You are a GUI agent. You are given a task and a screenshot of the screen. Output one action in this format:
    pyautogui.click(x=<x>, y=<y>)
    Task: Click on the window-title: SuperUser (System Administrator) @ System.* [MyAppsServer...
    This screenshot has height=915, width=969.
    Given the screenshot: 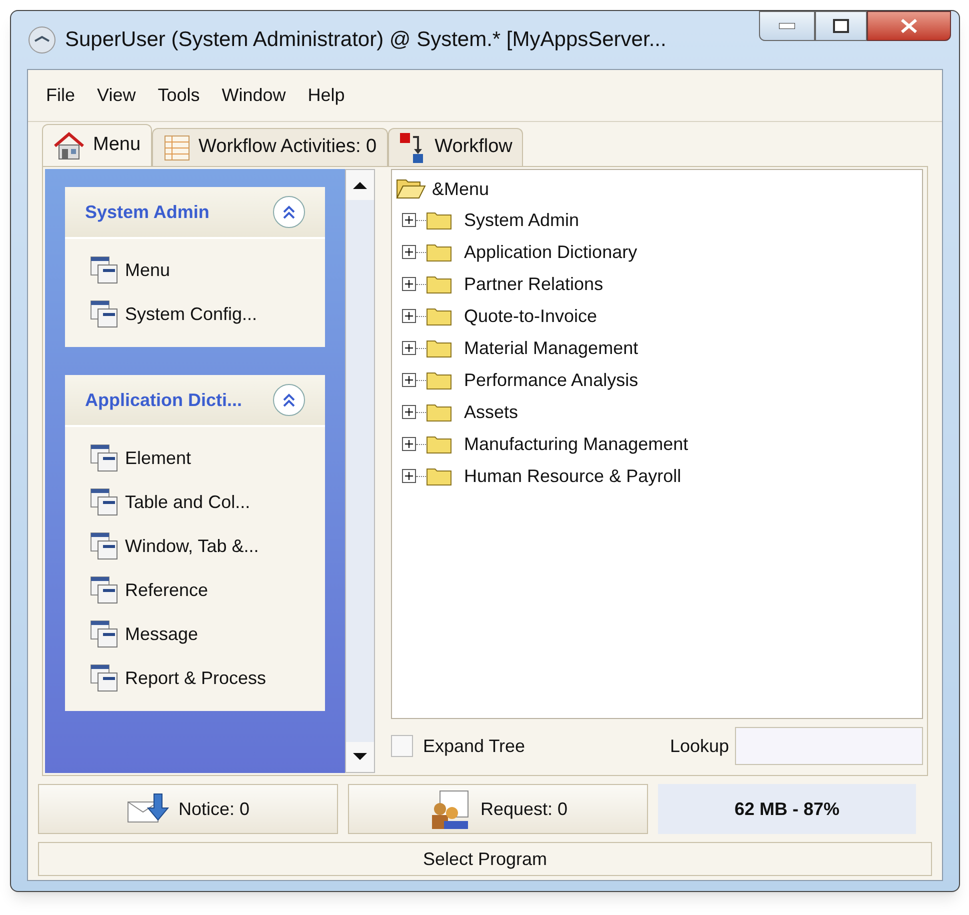 What is the action you would take?
    pyautogui.click(x=365, y=40)
    